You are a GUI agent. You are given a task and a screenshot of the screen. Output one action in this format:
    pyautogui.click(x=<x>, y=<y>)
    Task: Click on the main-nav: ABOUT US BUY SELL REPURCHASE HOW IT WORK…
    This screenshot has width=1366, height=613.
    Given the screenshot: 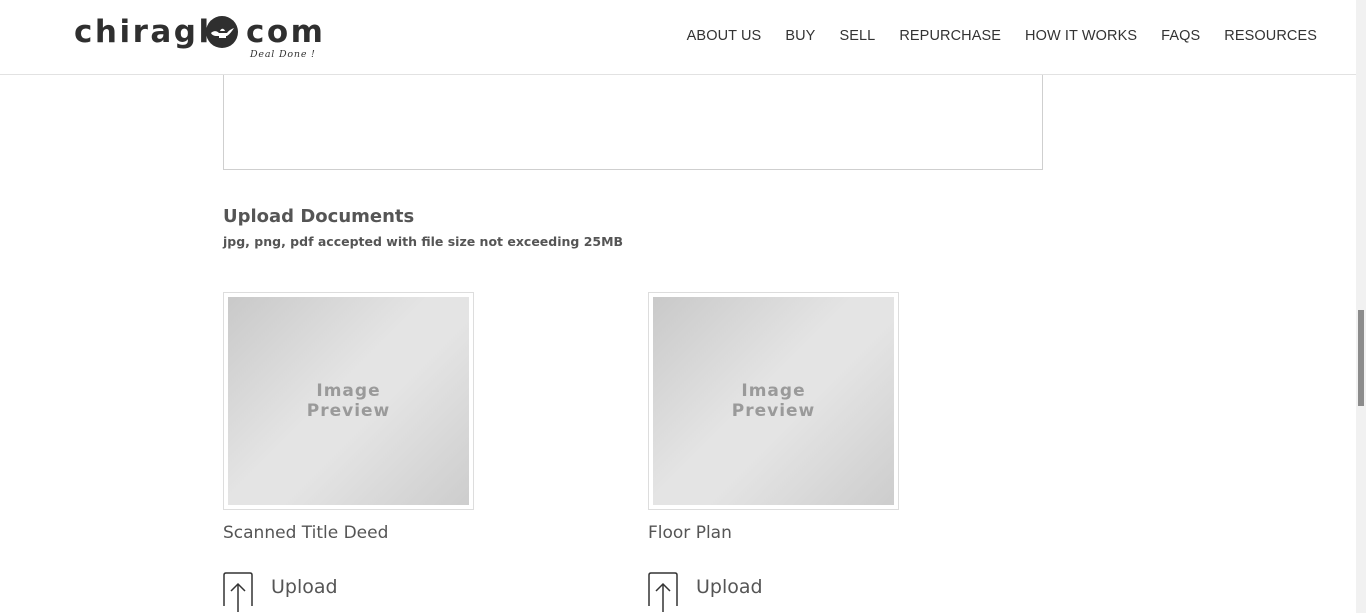 What is the action you would take?
    pyautogui.click(x=990, y=36)
    